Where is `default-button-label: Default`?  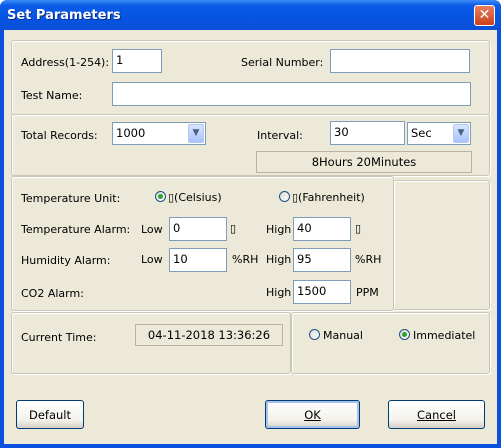
default-button-label: Default is located at coordinates (50, 415).